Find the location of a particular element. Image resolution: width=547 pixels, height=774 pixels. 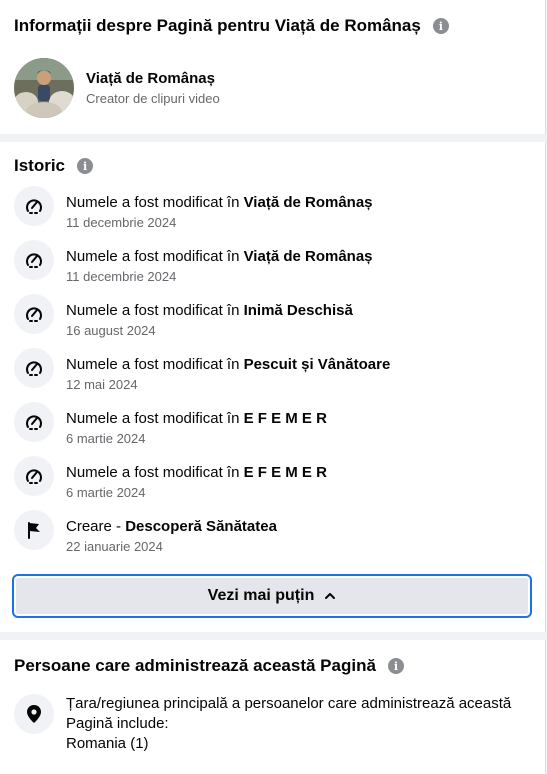

chevron-up-icon is located at coordinates (330, 596).